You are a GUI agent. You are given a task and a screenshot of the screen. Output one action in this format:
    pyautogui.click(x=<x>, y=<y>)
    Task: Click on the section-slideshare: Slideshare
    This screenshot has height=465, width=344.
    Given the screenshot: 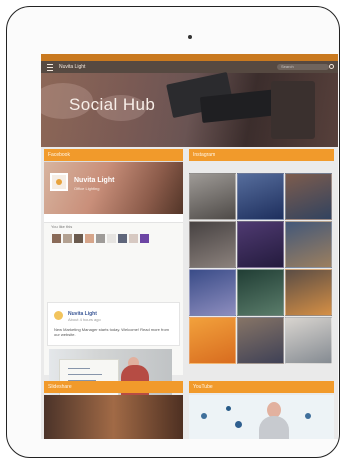 What is the action you would take?
    pyautogui.click(x=113, y=387)
    